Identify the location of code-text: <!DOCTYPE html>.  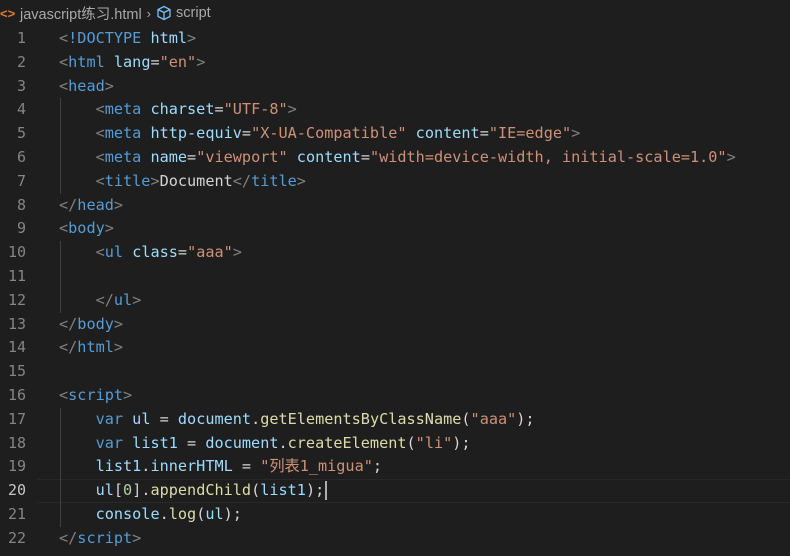
(127, 39).